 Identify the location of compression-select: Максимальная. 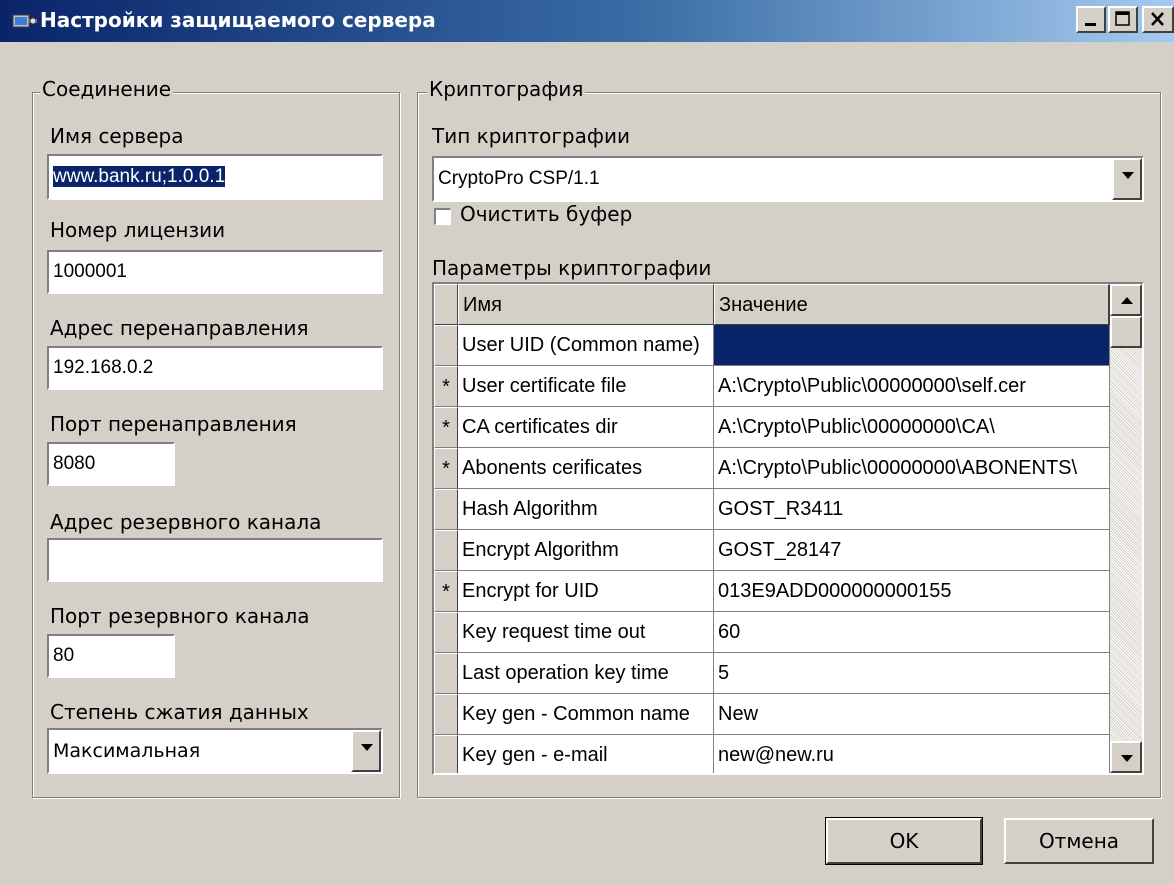
(215, 751).